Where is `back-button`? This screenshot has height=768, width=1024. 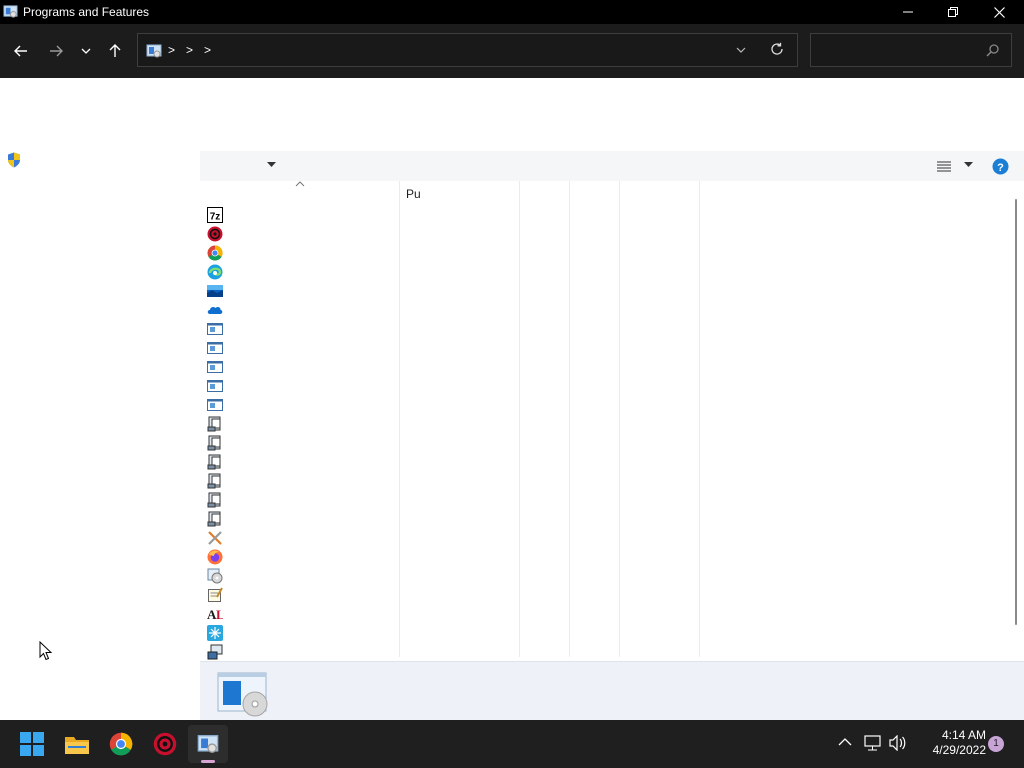
back-button is located at coordinates (21, 51).